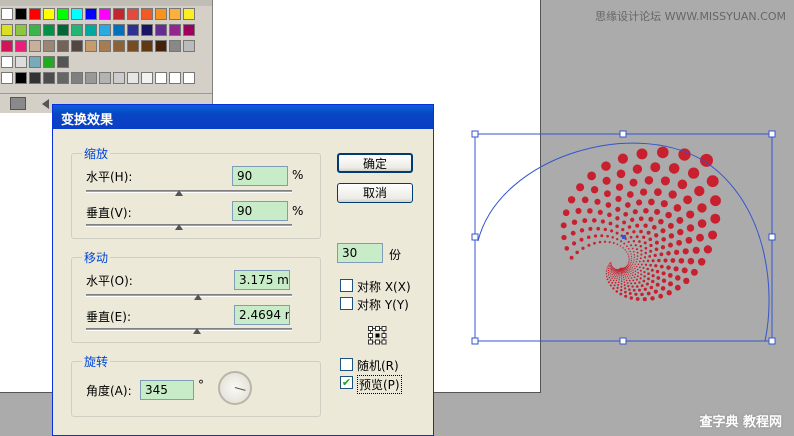 The image size is (794, 436). What do you see at coordinates (375, 163) in the screenshot?
I see `ok-button: 确定` at bounding box center [375, 163].